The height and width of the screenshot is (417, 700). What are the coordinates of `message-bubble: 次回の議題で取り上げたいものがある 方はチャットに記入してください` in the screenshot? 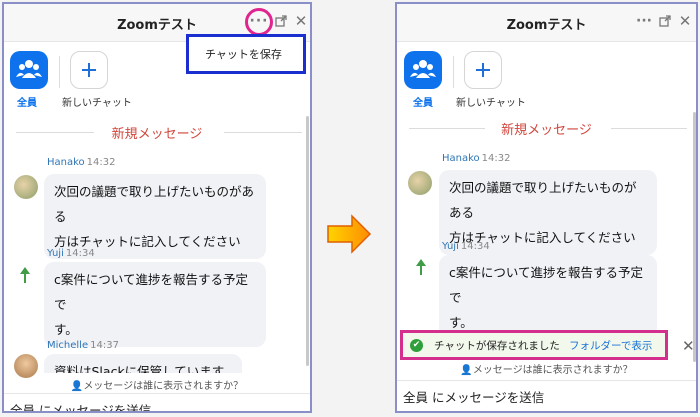 It's located at (155, 216).